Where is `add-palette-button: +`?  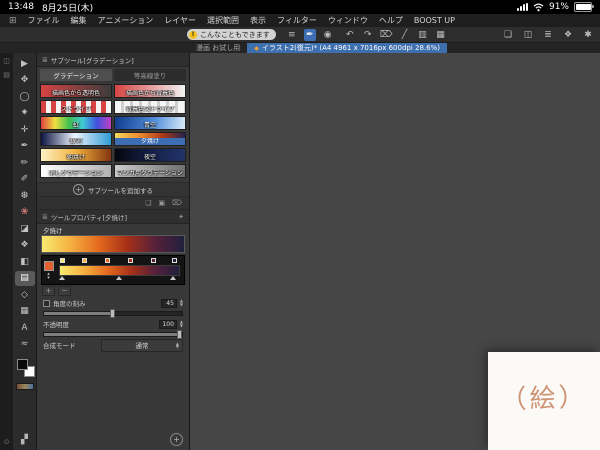
add-palette-button: + is located at coordinates (176, 439).